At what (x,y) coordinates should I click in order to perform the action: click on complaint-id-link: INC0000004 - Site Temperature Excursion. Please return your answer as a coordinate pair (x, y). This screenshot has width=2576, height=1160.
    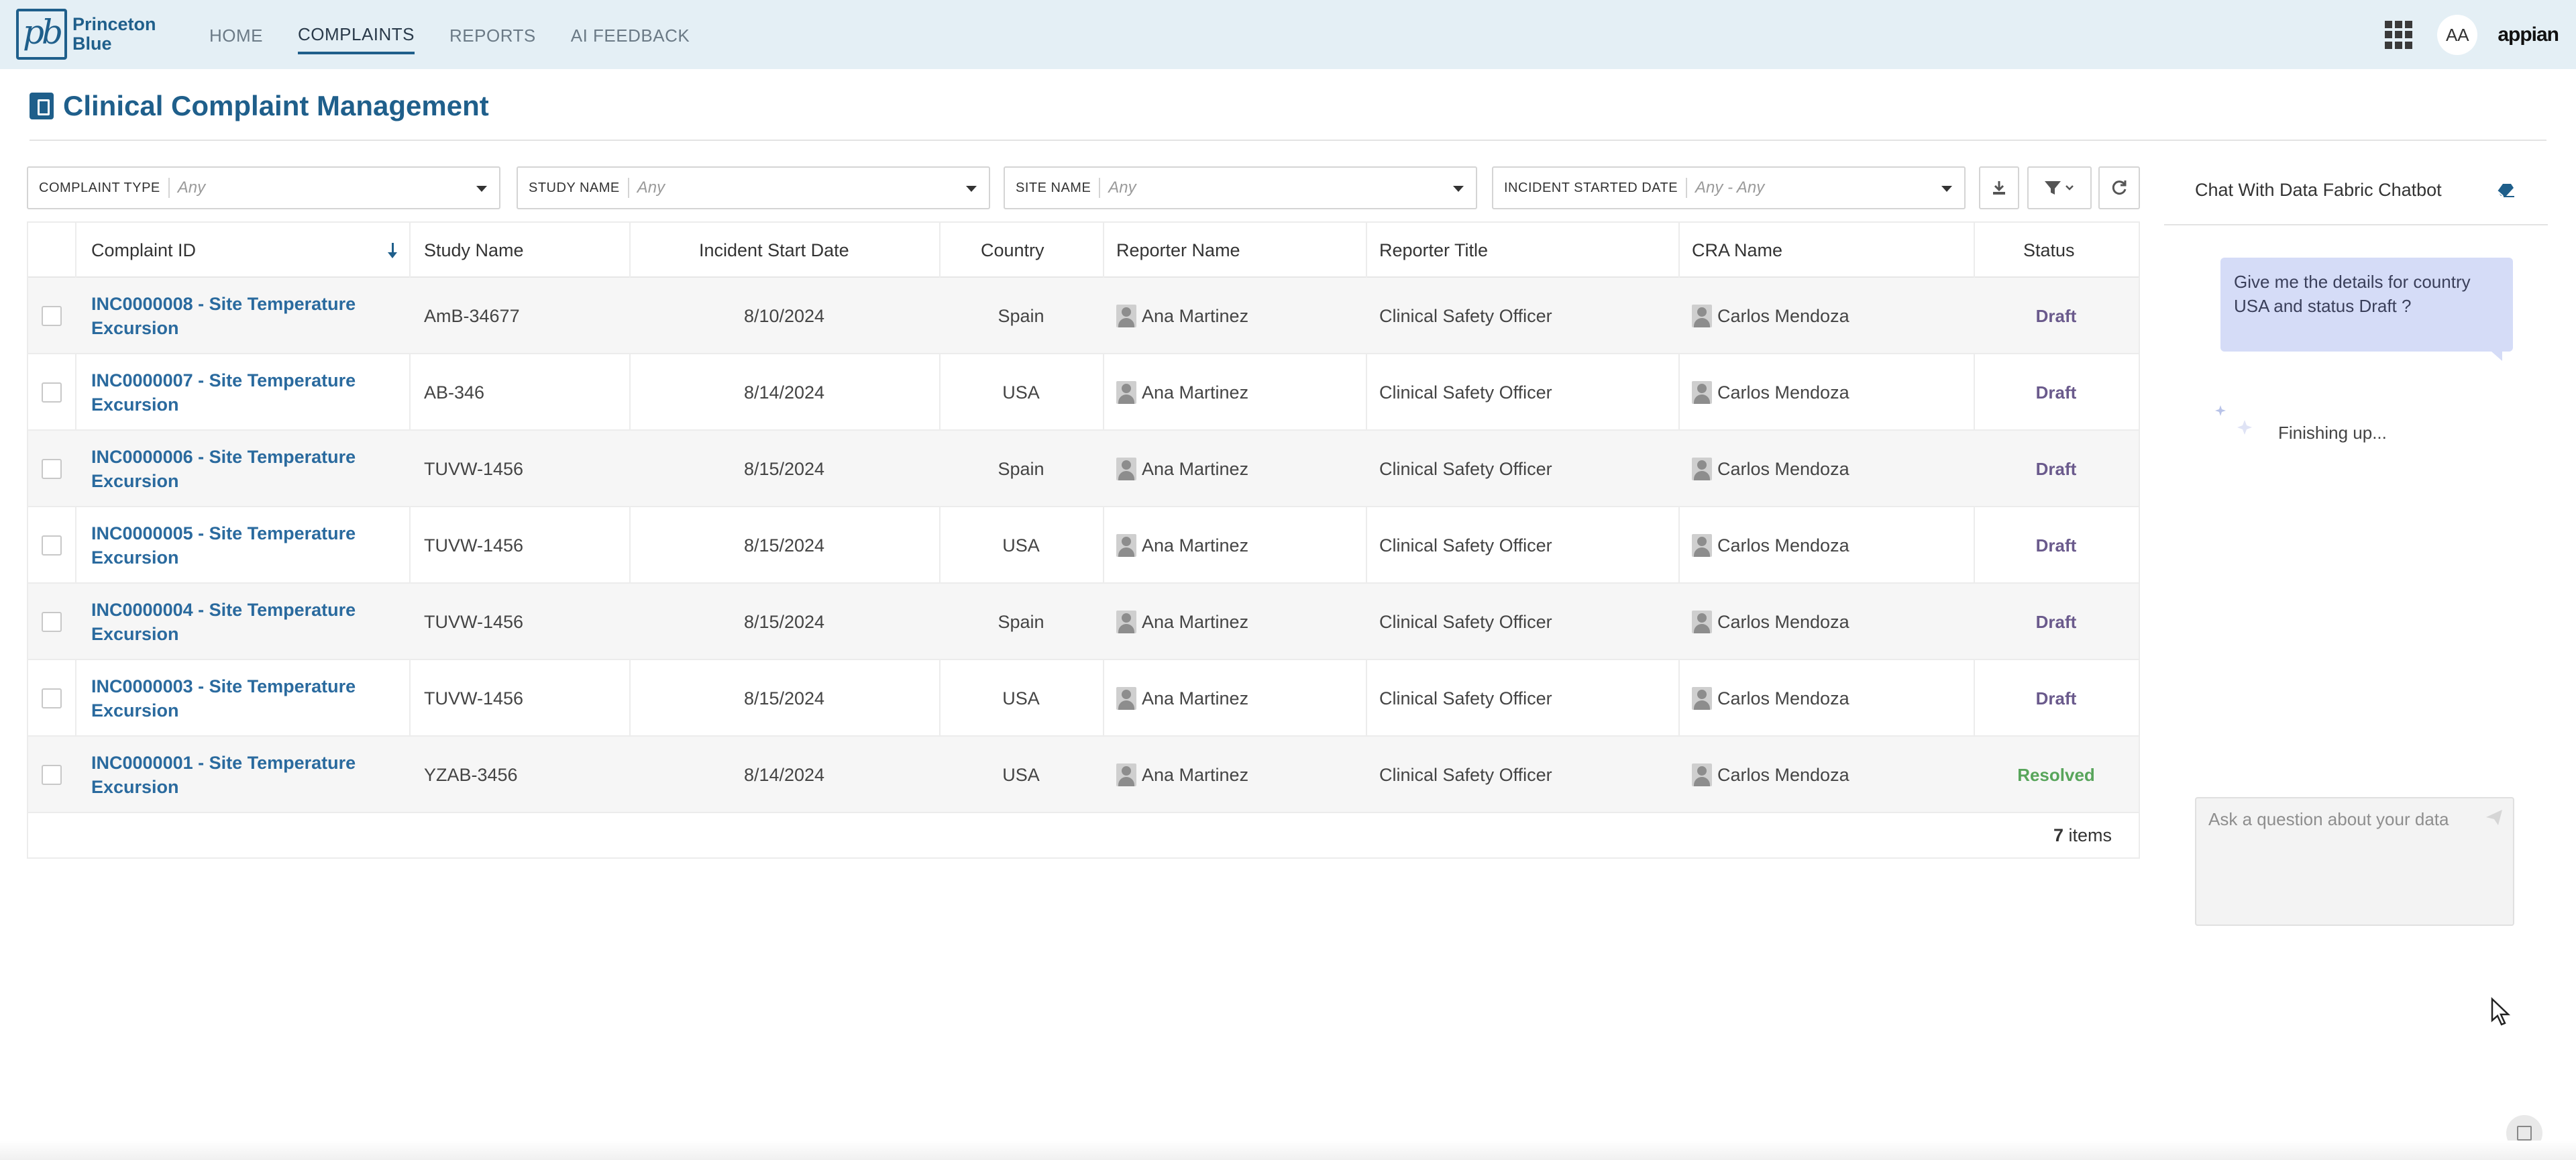
    Looking at the image, I should click on (223, 622).